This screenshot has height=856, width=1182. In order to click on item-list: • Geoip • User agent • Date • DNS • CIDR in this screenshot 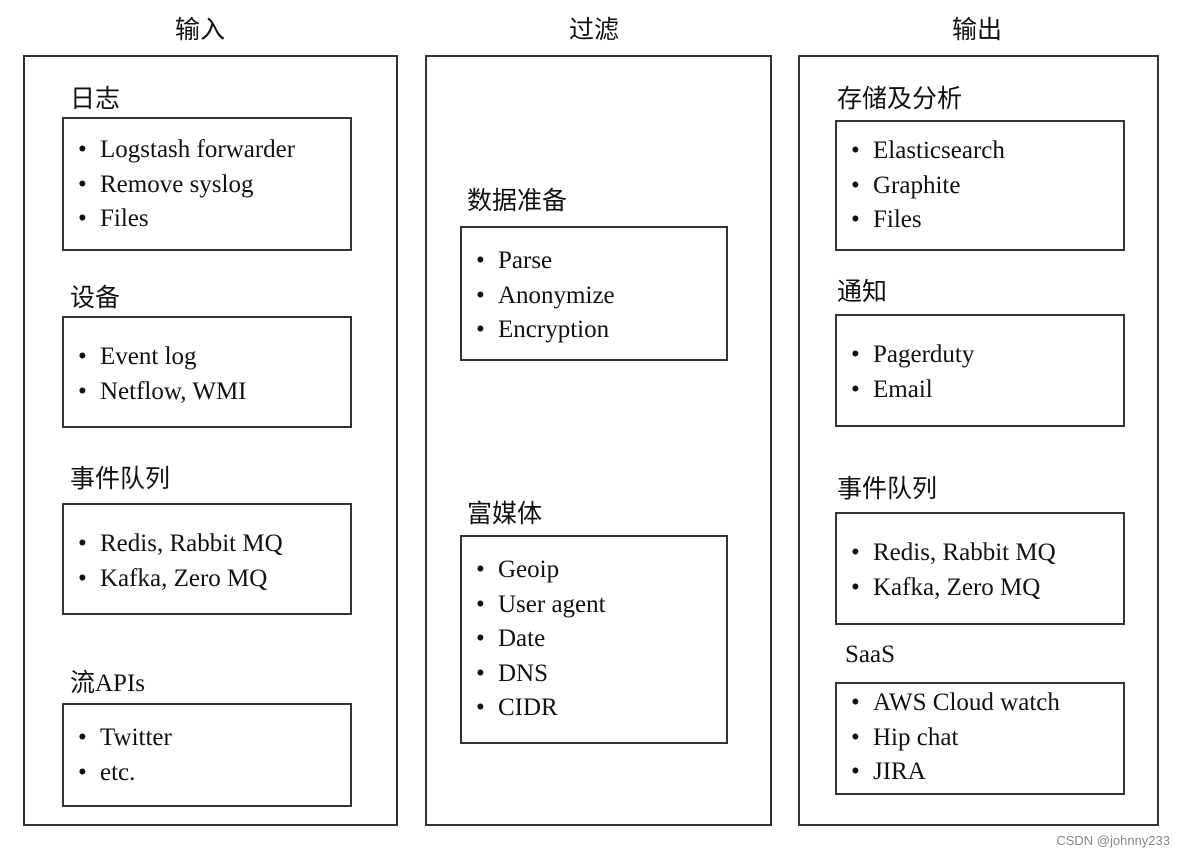, I will do `click(541, 639)`.